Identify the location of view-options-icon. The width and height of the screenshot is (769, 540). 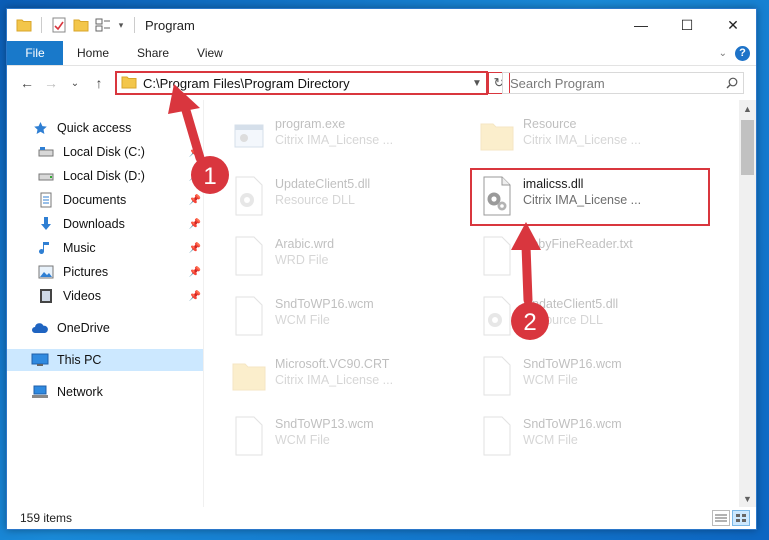
(103, 25).